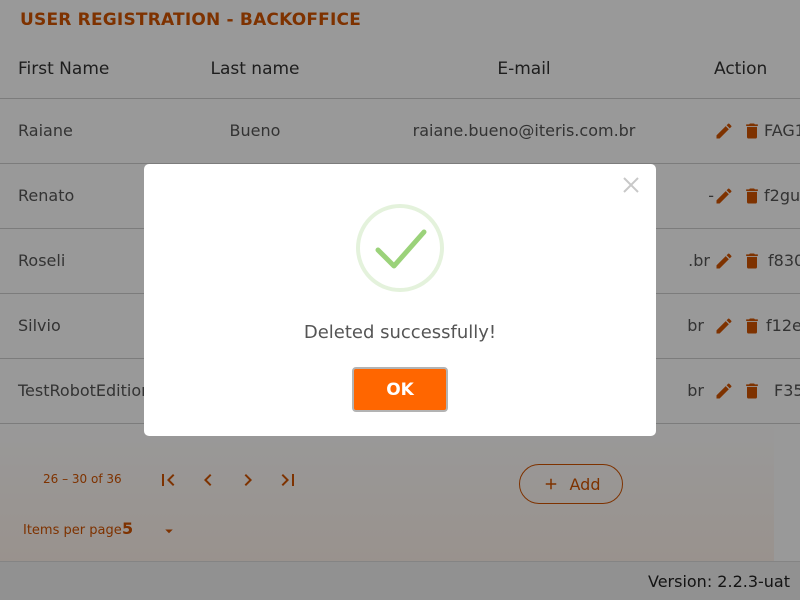  What do you see at coordinates (400, 248) in the screenshot?
I see `success-check-icon` at bounding box center [400, 248].